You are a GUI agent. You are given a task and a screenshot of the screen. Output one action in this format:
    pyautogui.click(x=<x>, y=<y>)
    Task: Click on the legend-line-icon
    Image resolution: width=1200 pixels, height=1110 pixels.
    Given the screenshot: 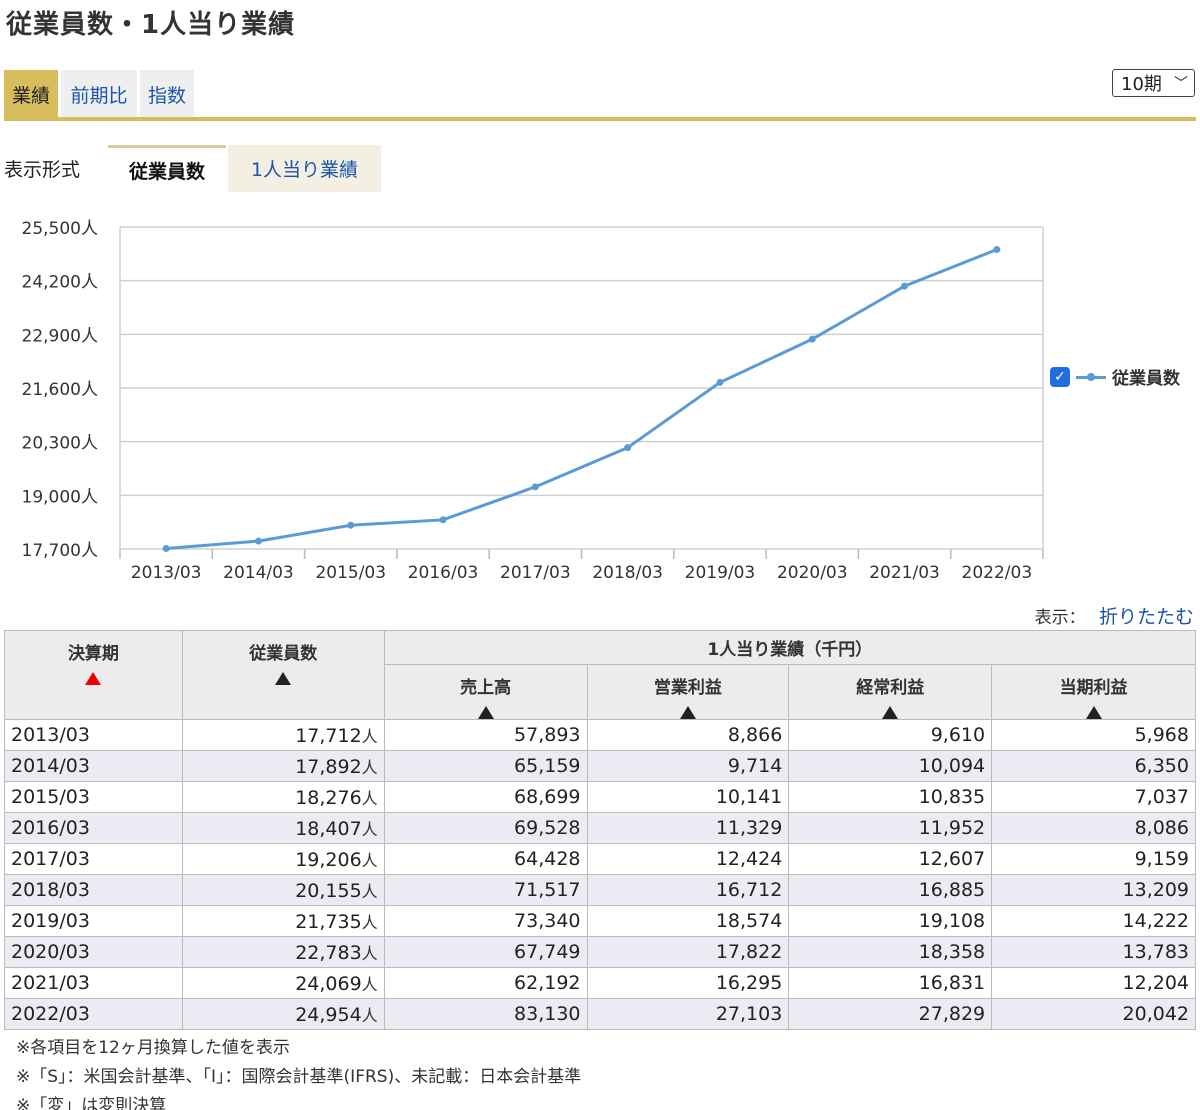 What is the action you would take?
    pyautogui.click(x=1091, y=377)
    